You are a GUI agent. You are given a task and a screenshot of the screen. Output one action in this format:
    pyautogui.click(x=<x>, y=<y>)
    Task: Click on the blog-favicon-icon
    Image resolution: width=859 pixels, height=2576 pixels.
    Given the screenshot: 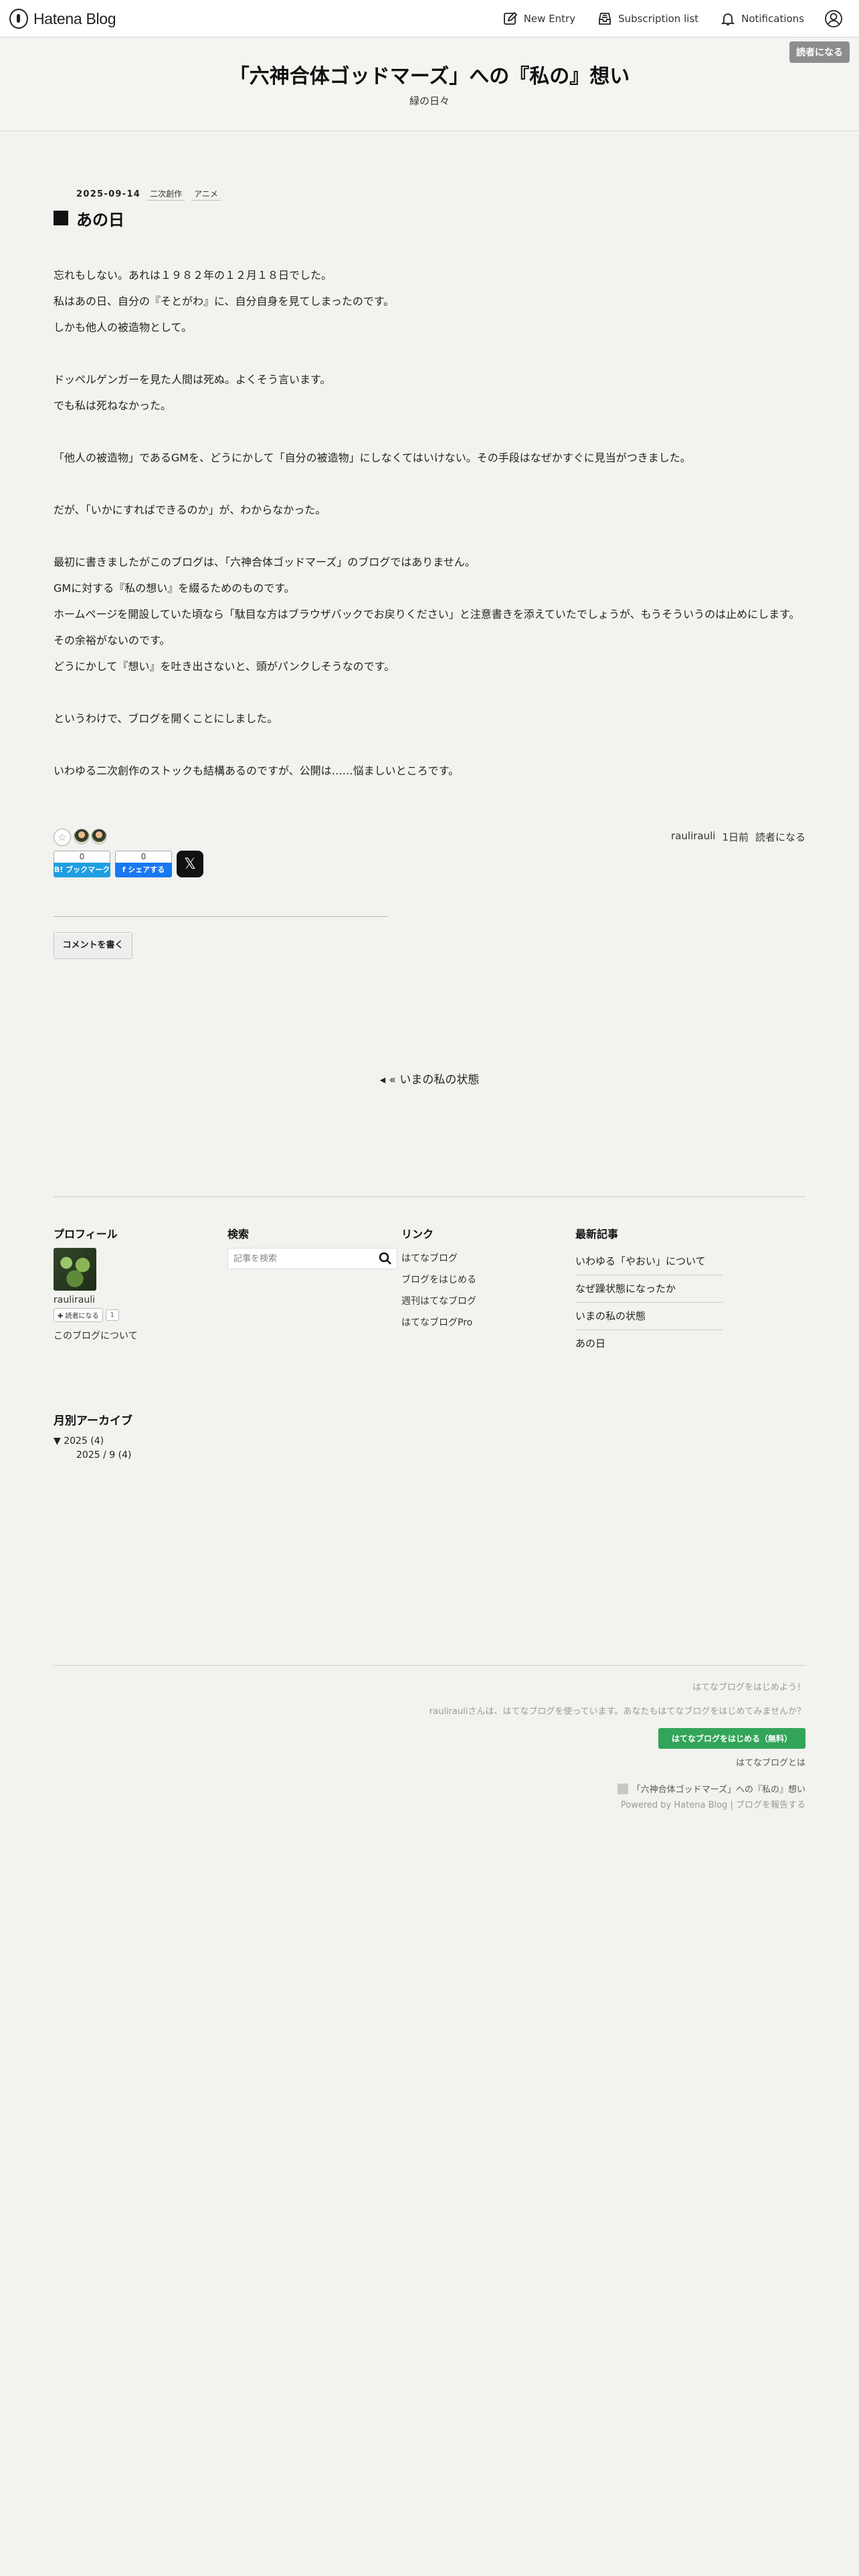 What is the action you would take?
    pyautogui.click(x=622, y=1788)
    